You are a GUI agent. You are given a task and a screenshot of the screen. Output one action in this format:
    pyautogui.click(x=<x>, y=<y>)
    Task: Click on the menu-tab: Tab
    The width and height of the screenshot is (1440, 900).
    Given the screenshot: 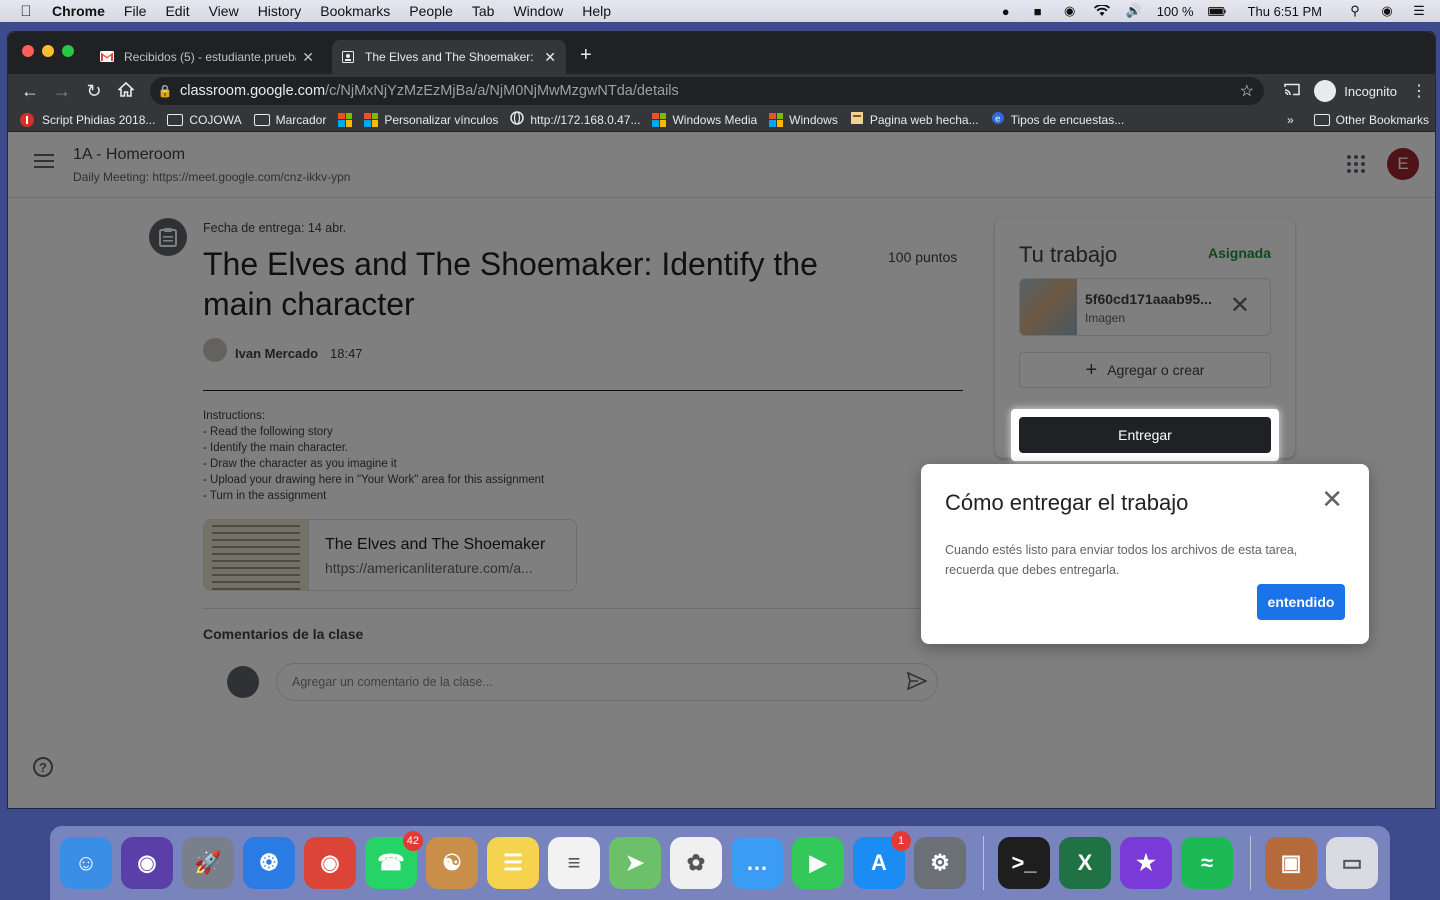 What is the action you would take?
    pyautogui.click(x=483, y=11)
    